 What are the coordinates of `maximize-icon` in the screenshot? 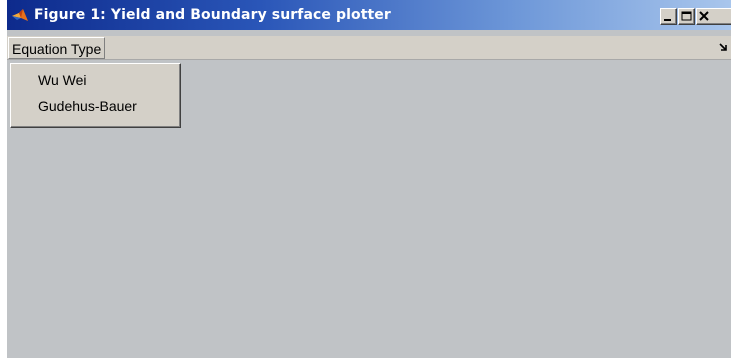 It's located at (686, 16).